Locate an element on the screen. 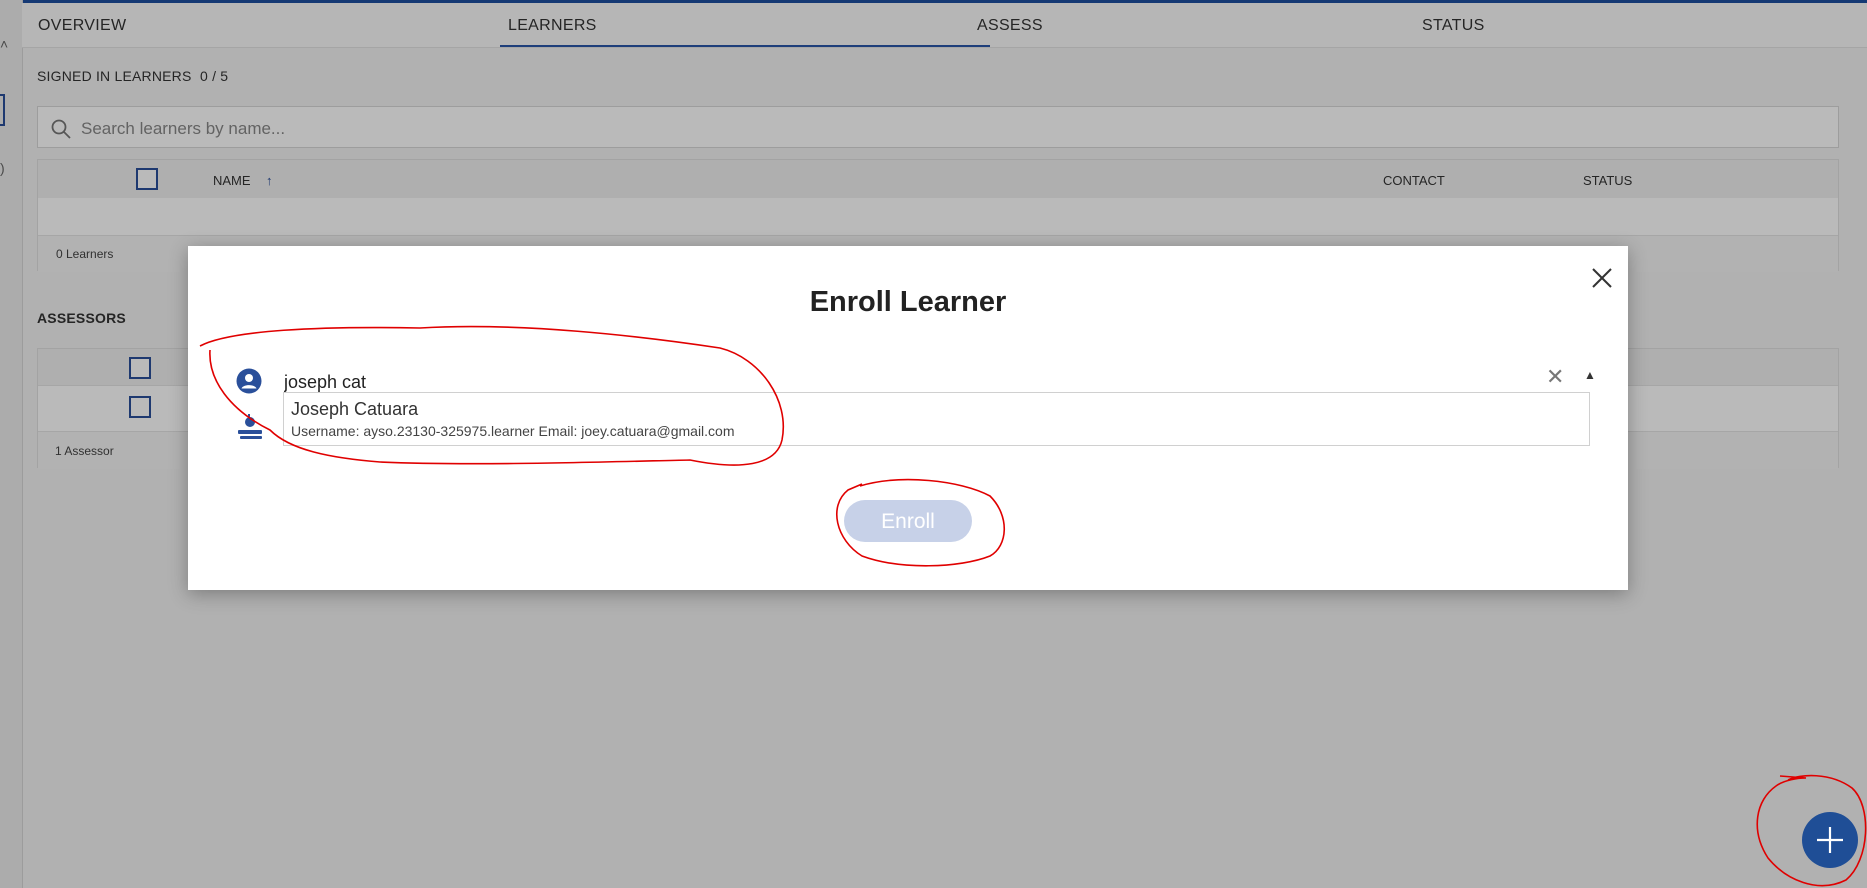  plus-icon is located at coordinates (1830, 840).